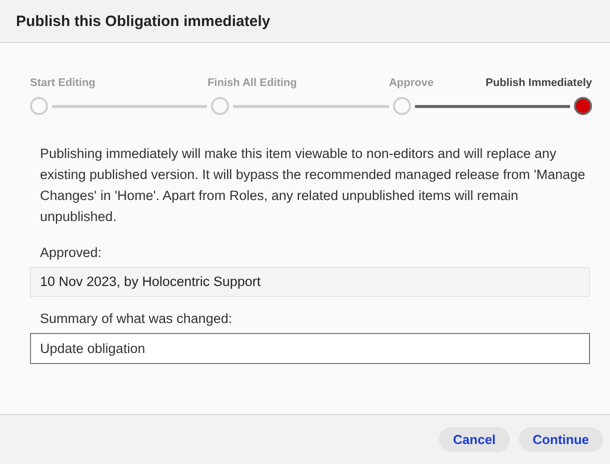 The width and height of the screenshot is (610, 464). Describe the element at coordinates (143, 21) in the screenshot. I see `dialog-title: Publish this Obligation immediately` at that location.